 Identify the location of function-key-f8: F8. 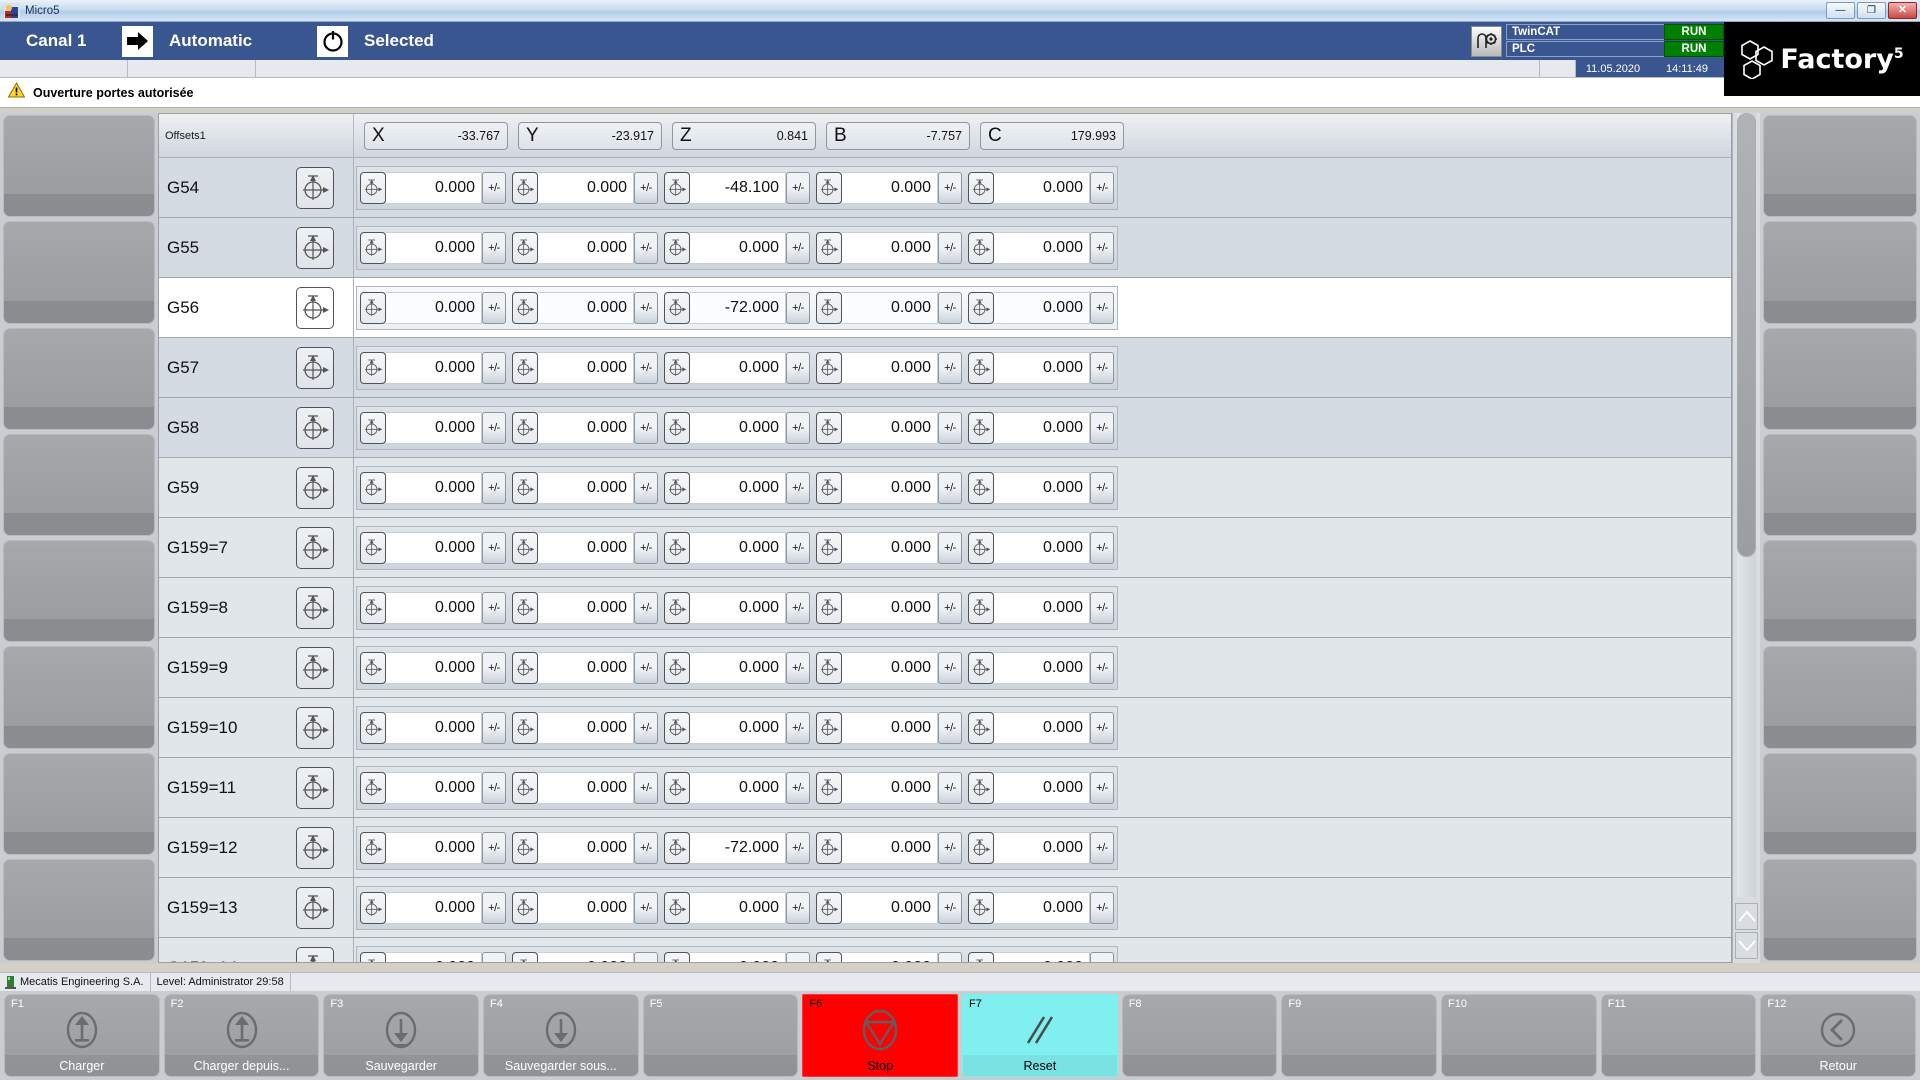
(1199, 1035).